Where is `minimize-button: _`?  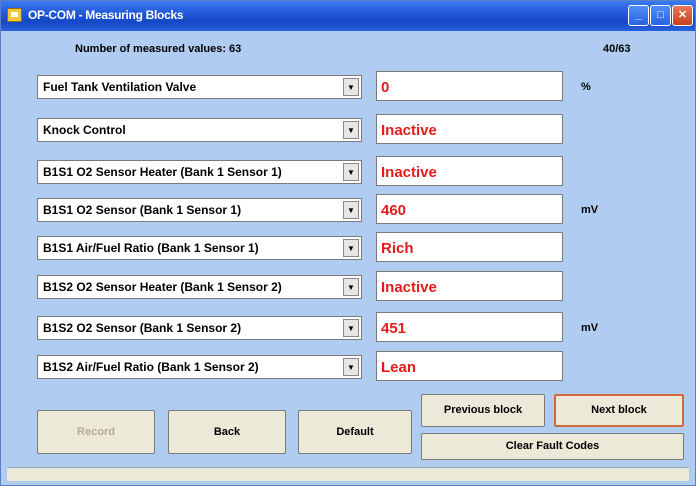 minimize-button: _ is located at coordinates (638, 15).